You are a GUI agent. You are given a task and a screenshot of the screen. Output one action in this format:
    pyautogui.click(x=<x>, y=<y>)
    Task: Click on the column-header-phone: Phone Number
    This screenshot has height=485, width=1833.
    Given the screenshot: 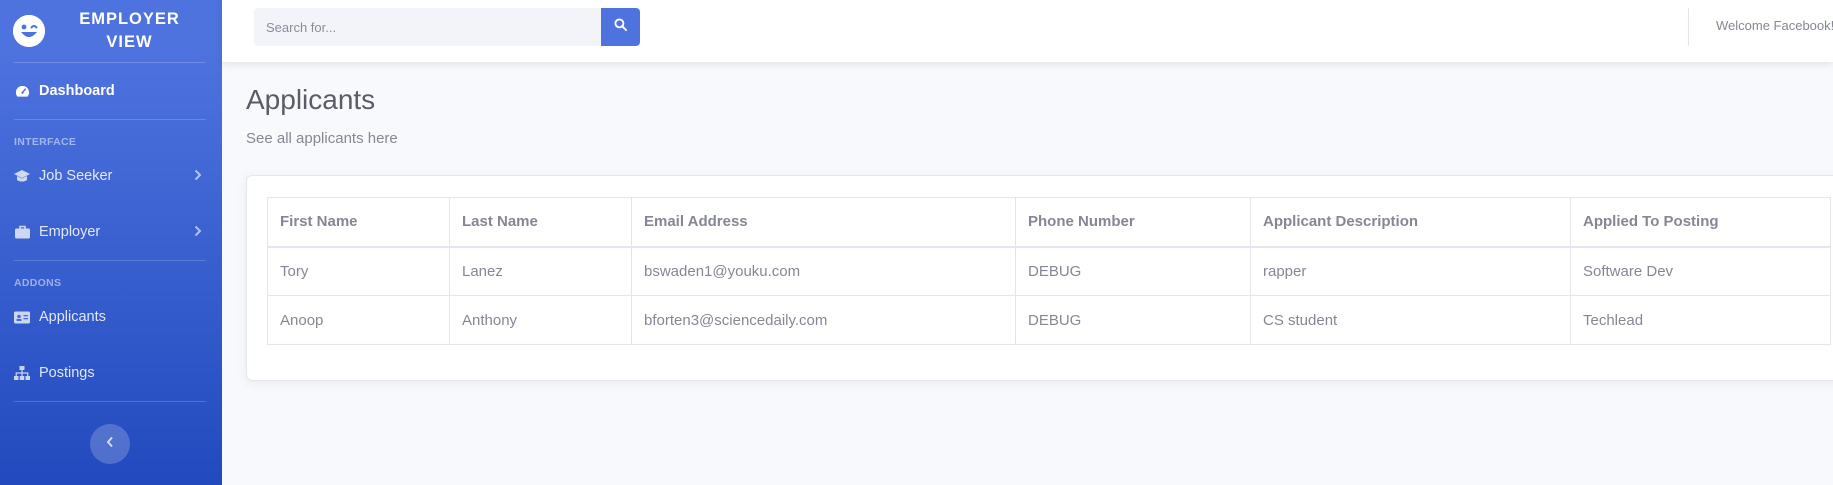 What is the action you would take?
    pyautogui.click(x=1133, y=222)
    